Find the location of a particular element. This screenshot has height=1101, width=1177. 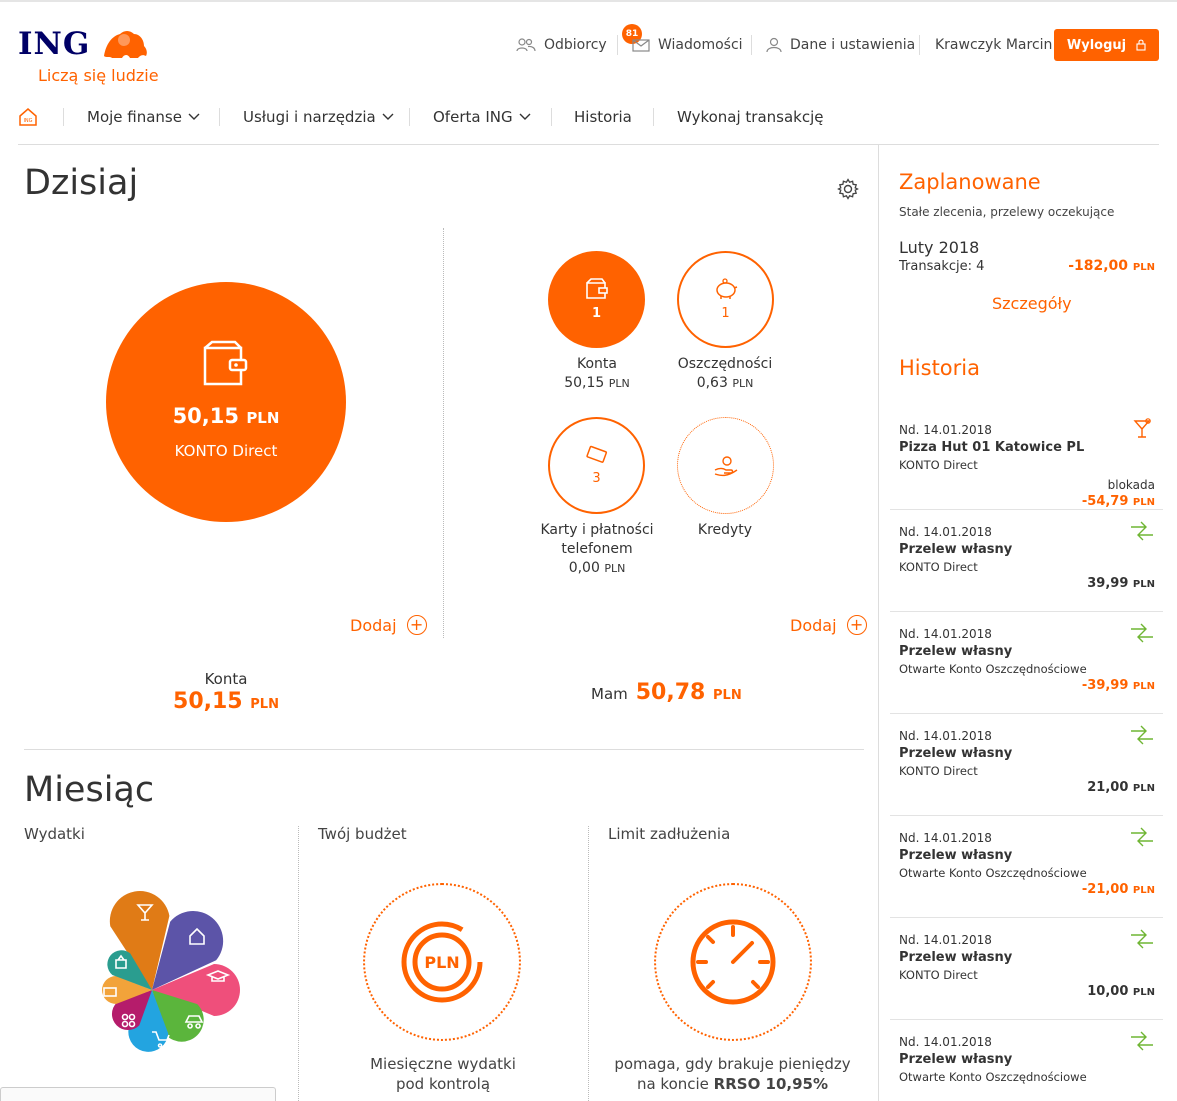

add-account-button: Dodaj + is located at coordinates (388, 625).